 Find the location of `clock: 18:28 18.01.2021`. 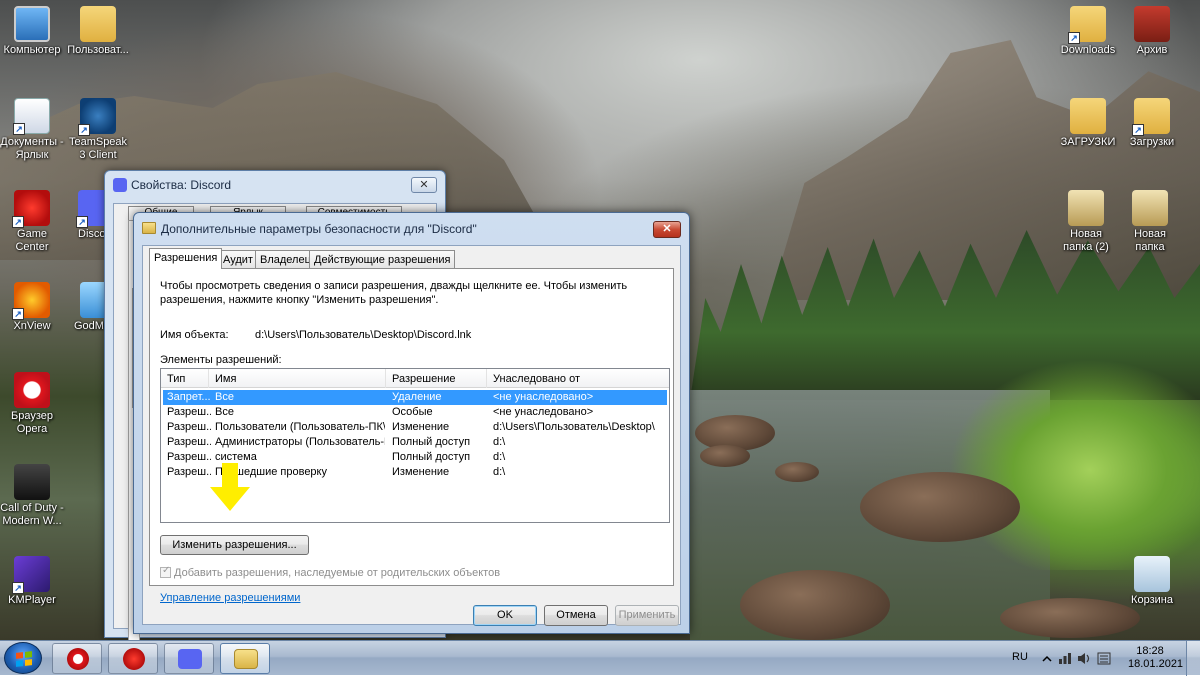

clock: 18:28 18.01.2021 is located at coordinates (1155, 658).